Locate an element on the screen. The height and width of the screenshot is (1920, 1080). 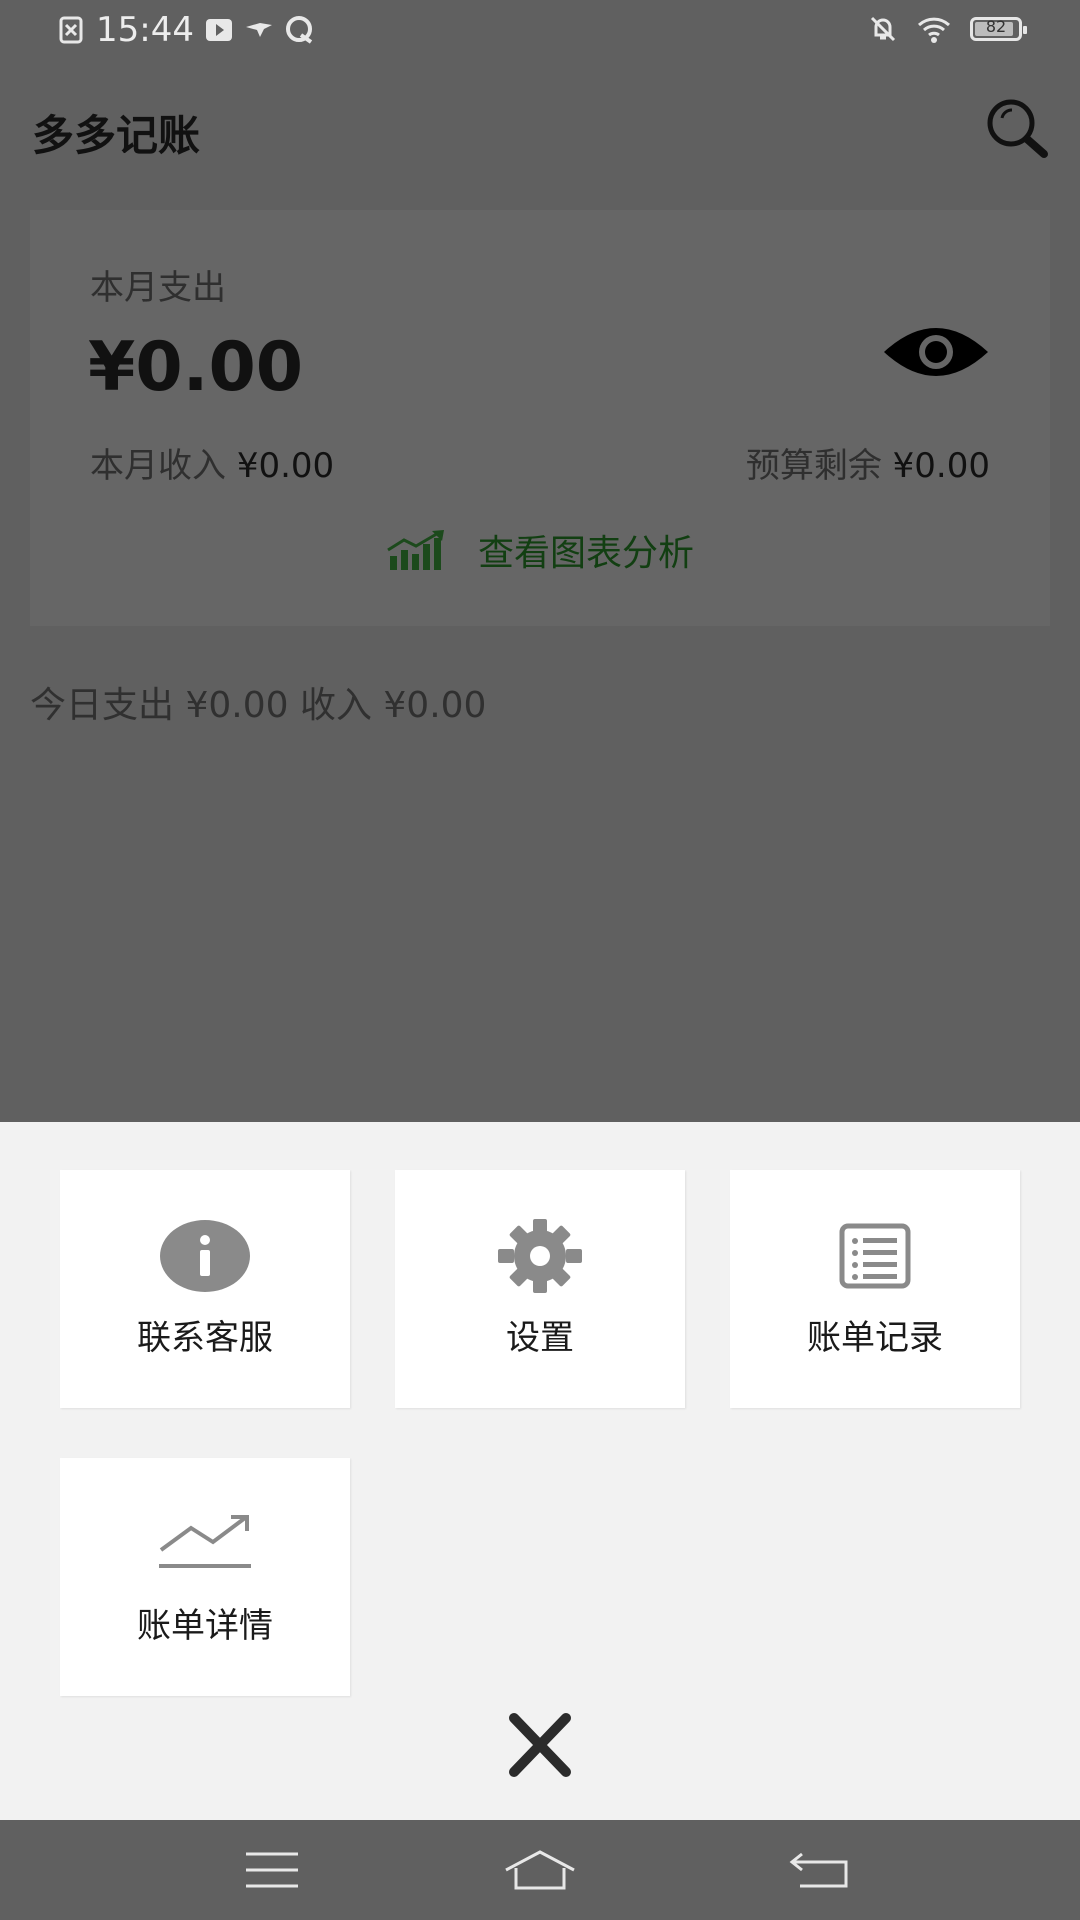
bird-icon is located at coordinates (258, 30).